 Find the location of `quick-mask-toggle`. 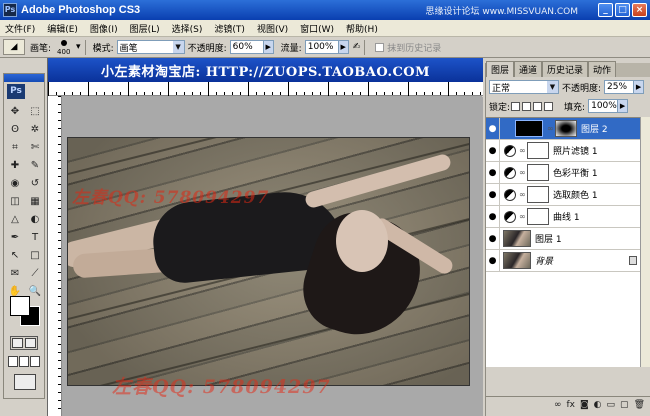

quick-mask-toggle is located at coordinates (24, 343).